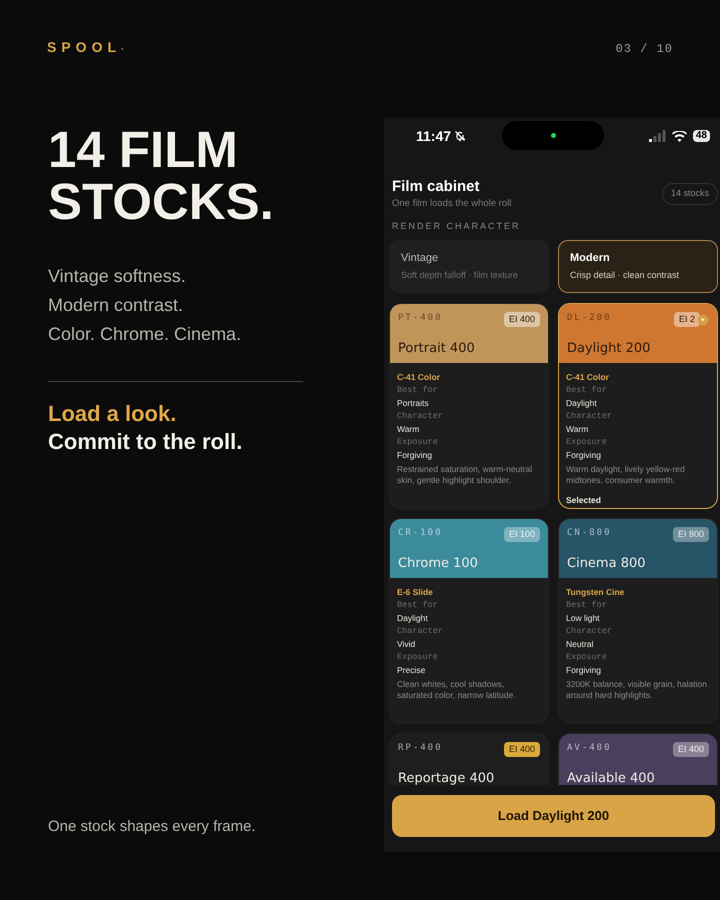 This screenshot has width=720, height=900. Describe the element at coordinates (583, 618) in the screenshot. I see `spec-value: Low light` at that location.